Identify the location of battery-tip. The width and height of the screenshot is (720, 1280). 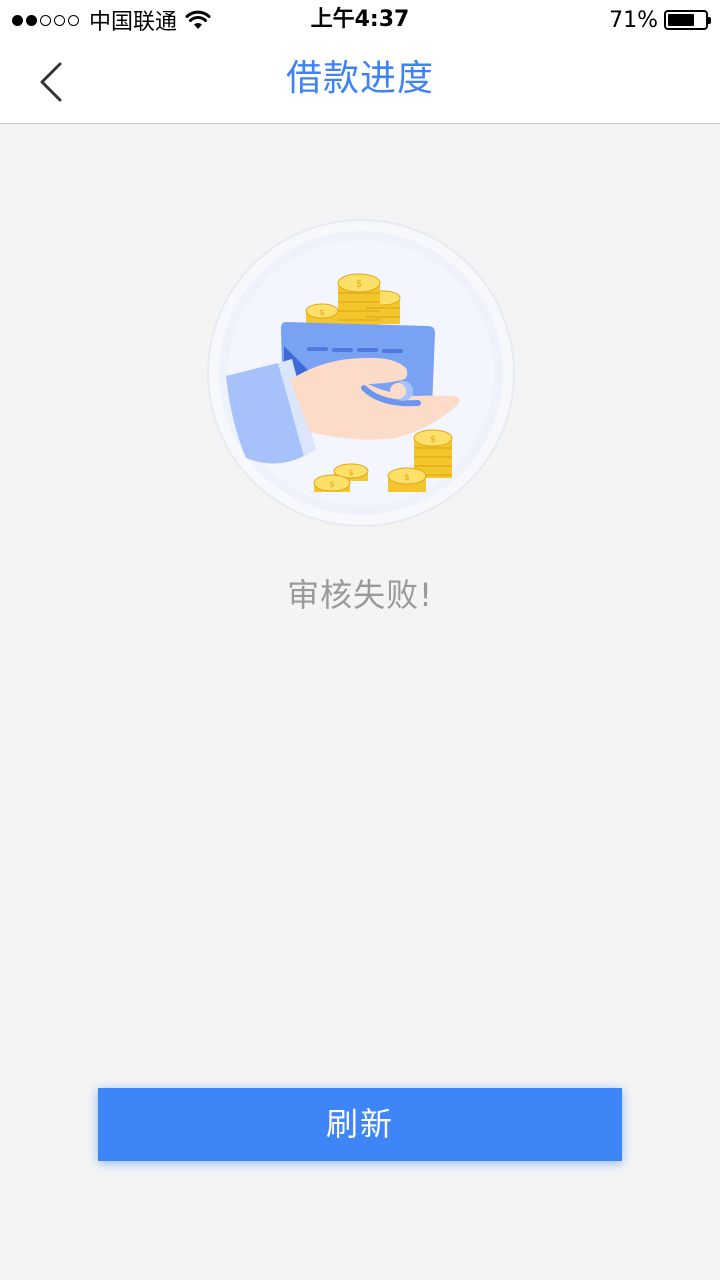
(709, 20).